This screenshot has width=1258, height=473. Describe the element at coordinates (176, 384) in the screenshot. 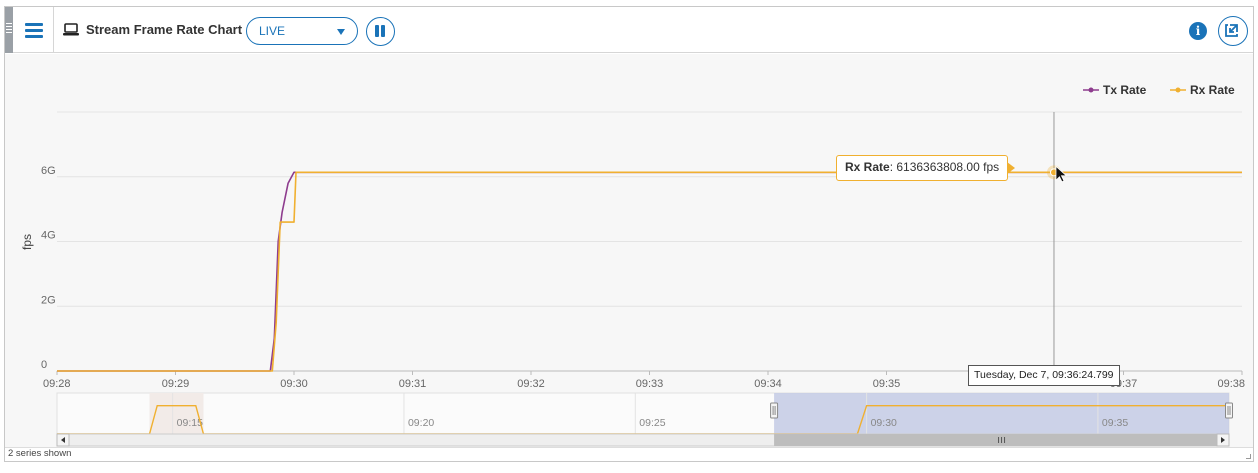

I see `x-tick-label: 09:29` at that location.